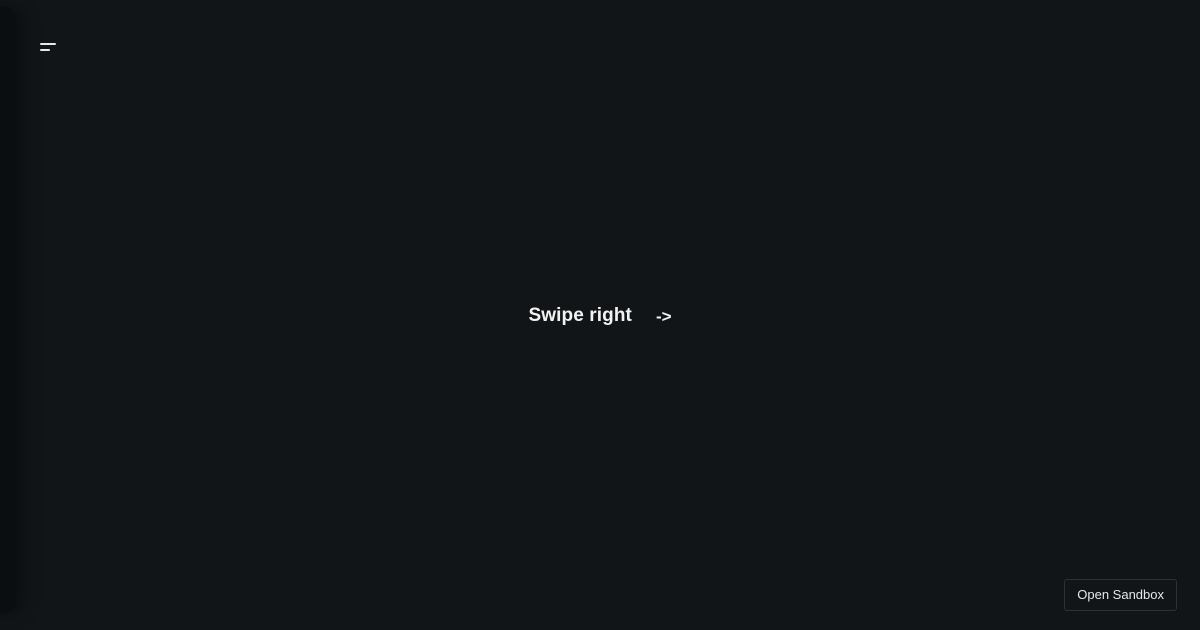 This screenshot has width=1200, height=630. I want to click on menu-icon-bottom-line, so click(45, 50).